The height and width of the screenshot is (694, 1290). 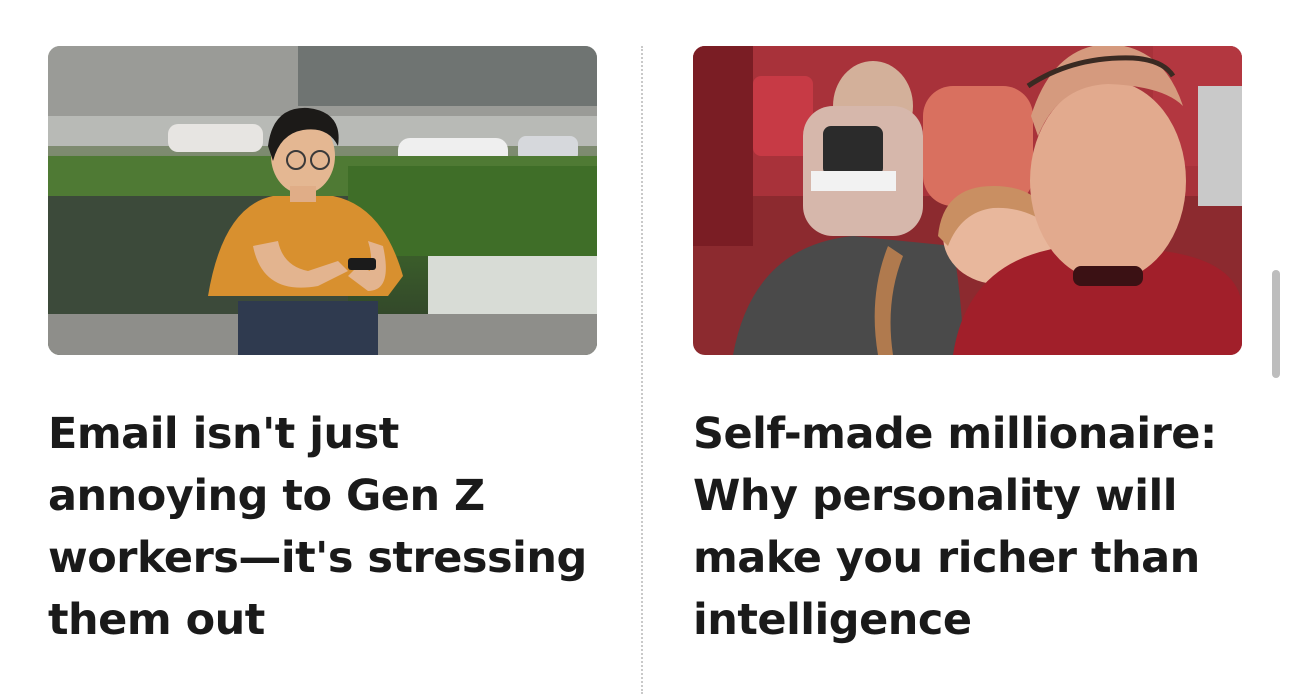 What do you see at coordinates (642, 370) in the screenshot?
I see `column-divider` at bounding box center [642, 370].